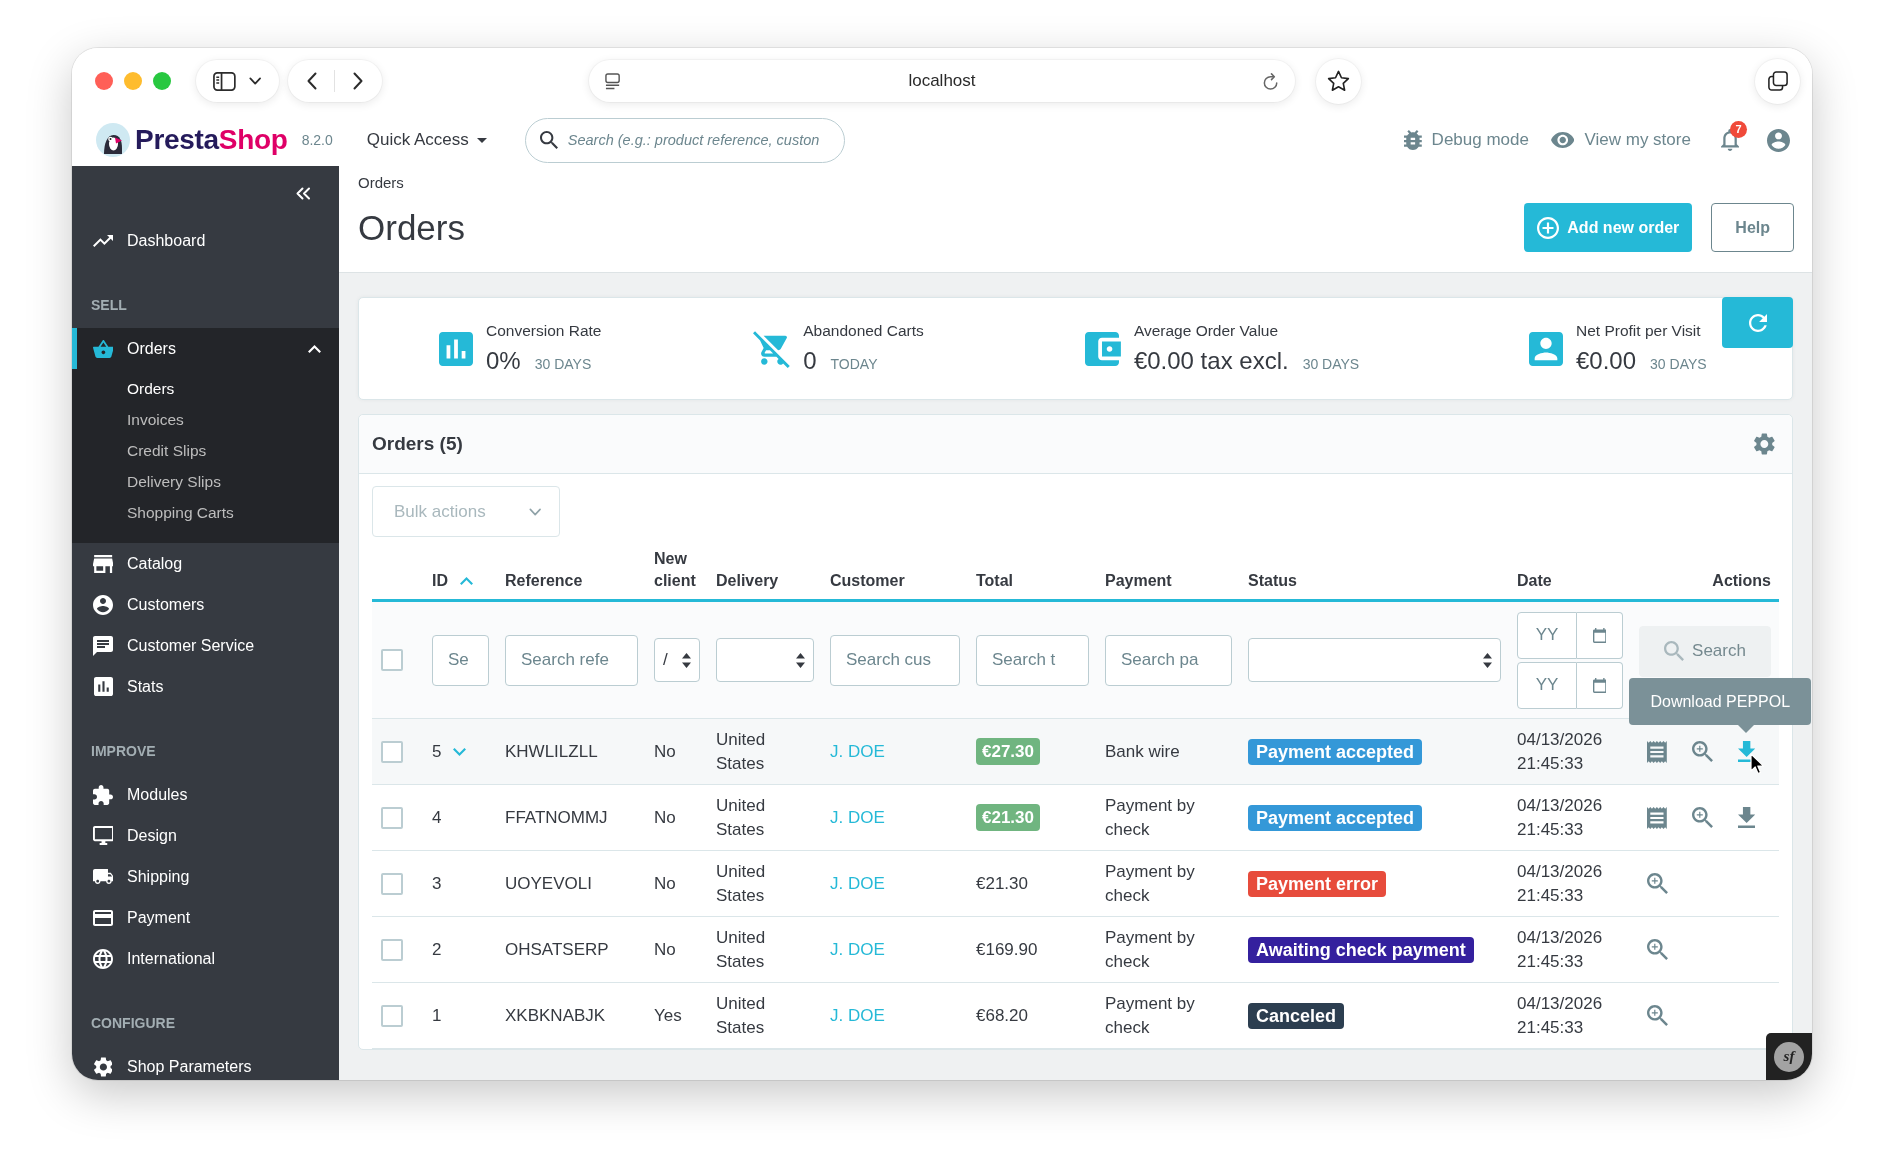 The image size is (1884, 1175). What do you see at coordinates (205, 835) in the screenshot?
I see `sidebar-item: Design` at bounding box center [205, 835].